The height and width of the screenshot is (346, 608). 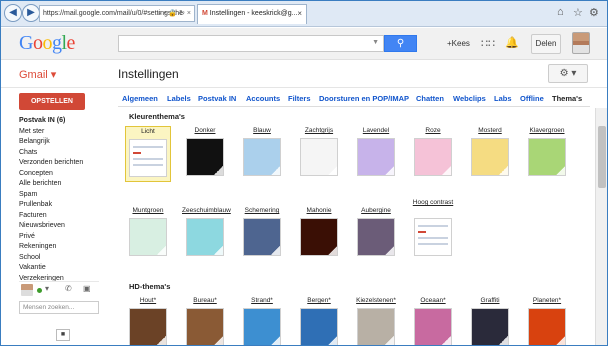 I want to click on apps-grid-icon: ∷∷, so click(x=488, y=43).